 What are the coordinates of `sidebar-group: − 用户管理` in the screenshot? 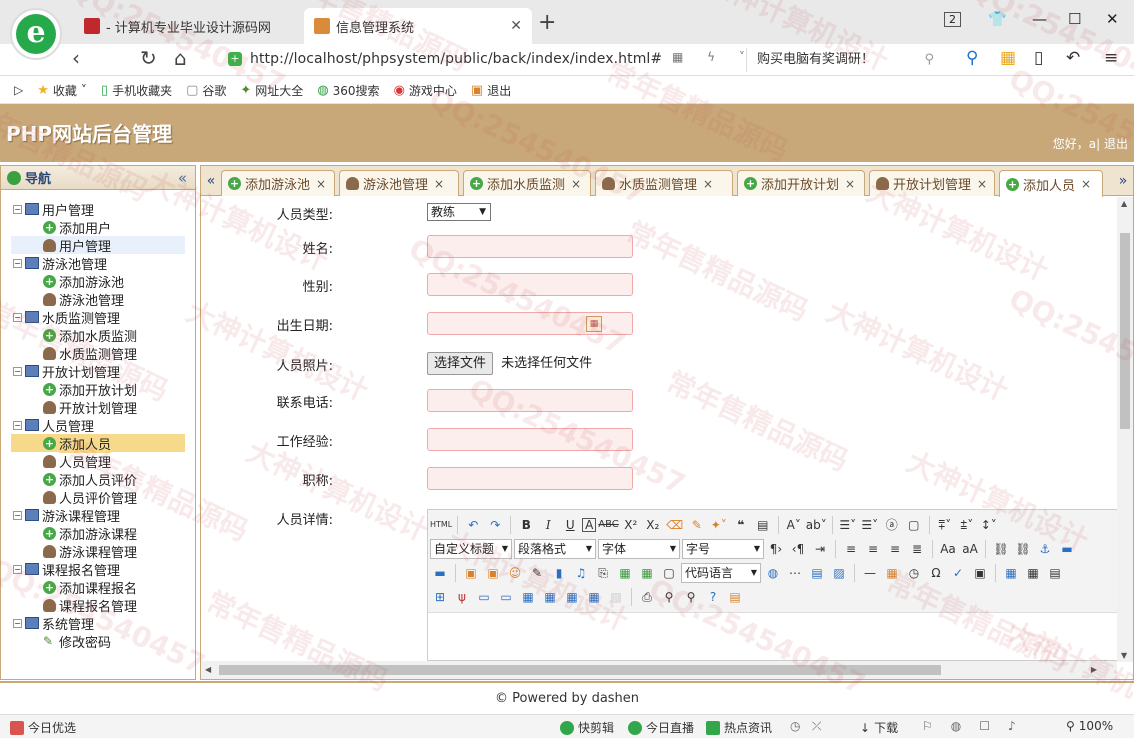 It's located at (98, 209).